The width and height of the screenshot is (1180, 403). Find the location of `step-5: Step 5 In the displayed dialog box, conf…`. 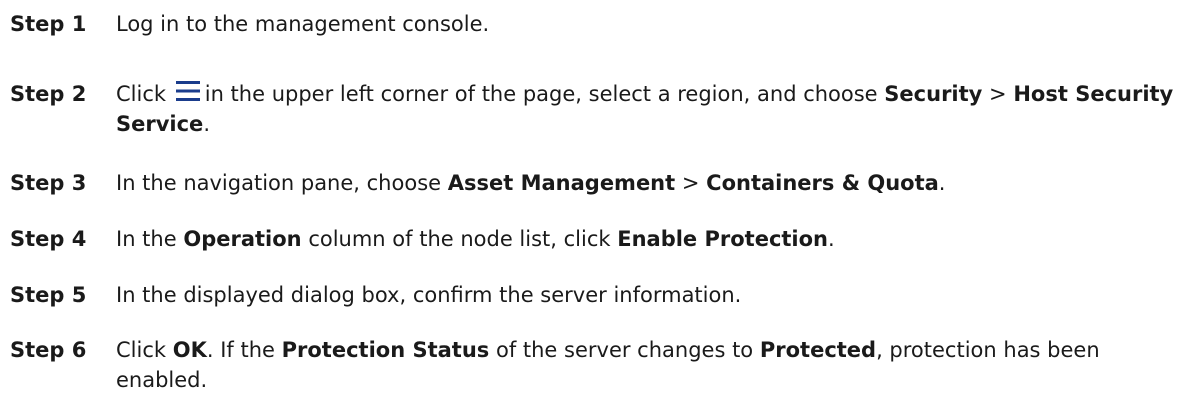

step-5: Step 5 In the displayed dialog box, conf… is located at coordinates (592, 295).